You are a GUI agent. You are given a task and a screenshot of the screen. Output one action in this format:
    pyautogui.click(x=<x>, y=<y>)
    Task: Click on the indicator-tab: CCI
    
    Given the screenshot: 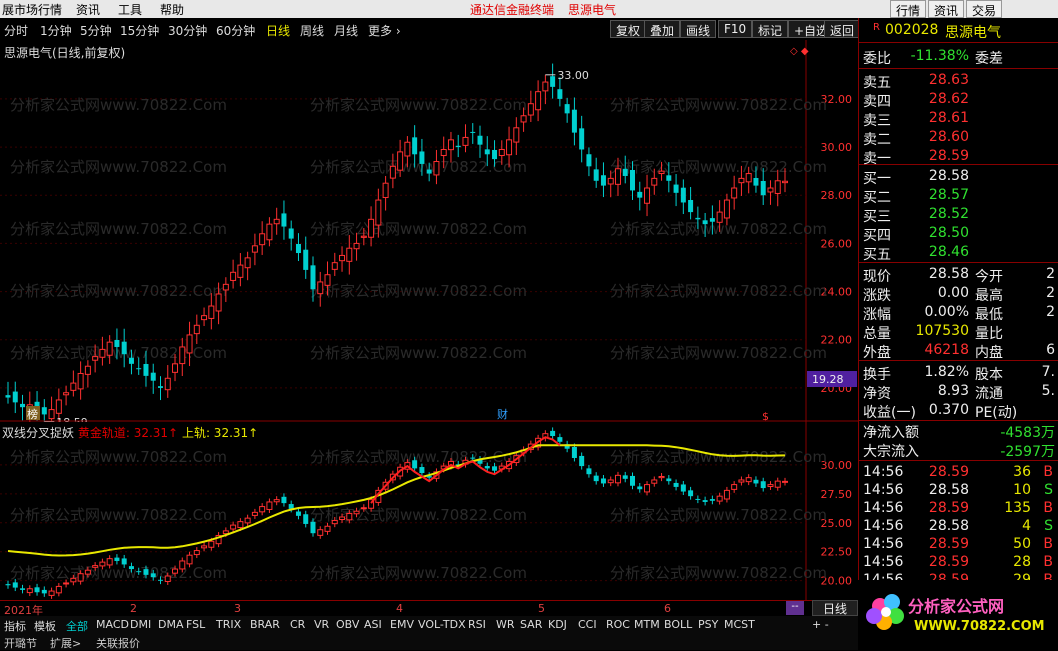 What is the action you would take?
    pyautogui.click(x=587, y=624)
    